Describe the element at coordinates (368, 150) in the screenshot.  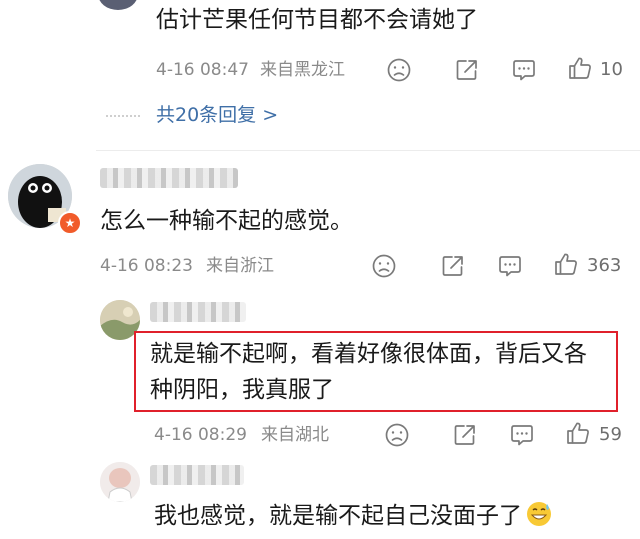
I see `divider` at that location.